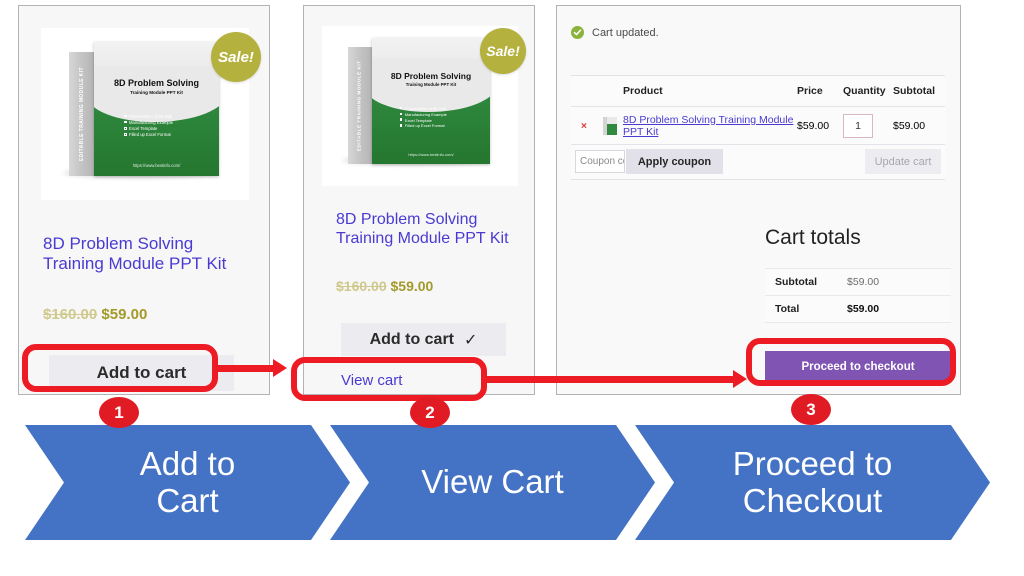 This screenshot has height=576, width=1024. Describe the element at coordinates (141, 373) in the screenshot. I see `add-to-cart-button-1: Add to cart` at that location.